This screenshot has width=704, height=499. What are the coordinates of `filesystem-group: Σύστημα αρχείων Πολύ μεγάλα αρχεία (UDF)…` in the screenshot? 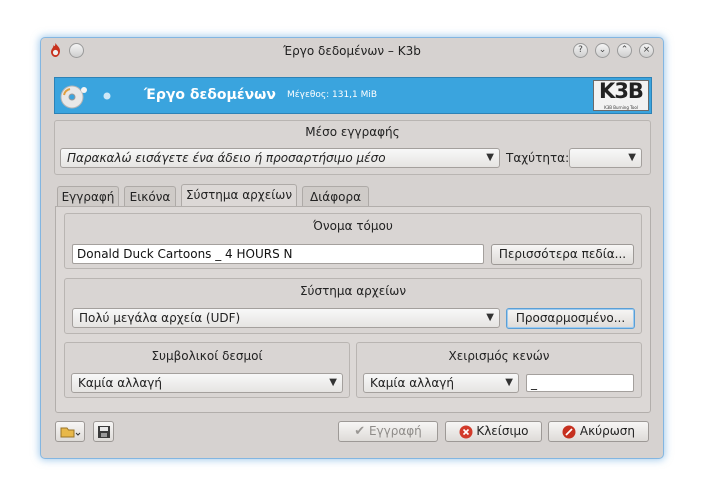 It's located at (353, 306).